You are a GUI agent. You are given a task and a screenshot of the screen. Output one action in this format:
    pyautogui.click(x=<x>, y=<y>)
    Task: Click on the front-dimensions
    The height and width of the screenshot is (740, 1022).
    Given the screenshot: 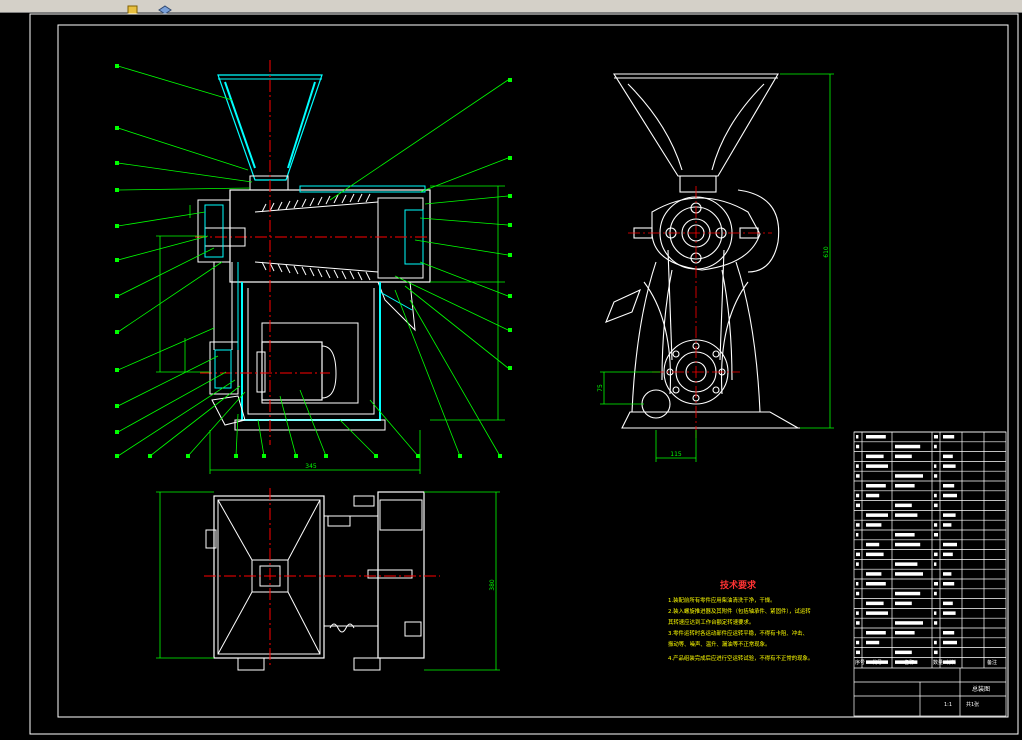 What is the action you would take?
    pyautogui.click(x=330, y=329)
    